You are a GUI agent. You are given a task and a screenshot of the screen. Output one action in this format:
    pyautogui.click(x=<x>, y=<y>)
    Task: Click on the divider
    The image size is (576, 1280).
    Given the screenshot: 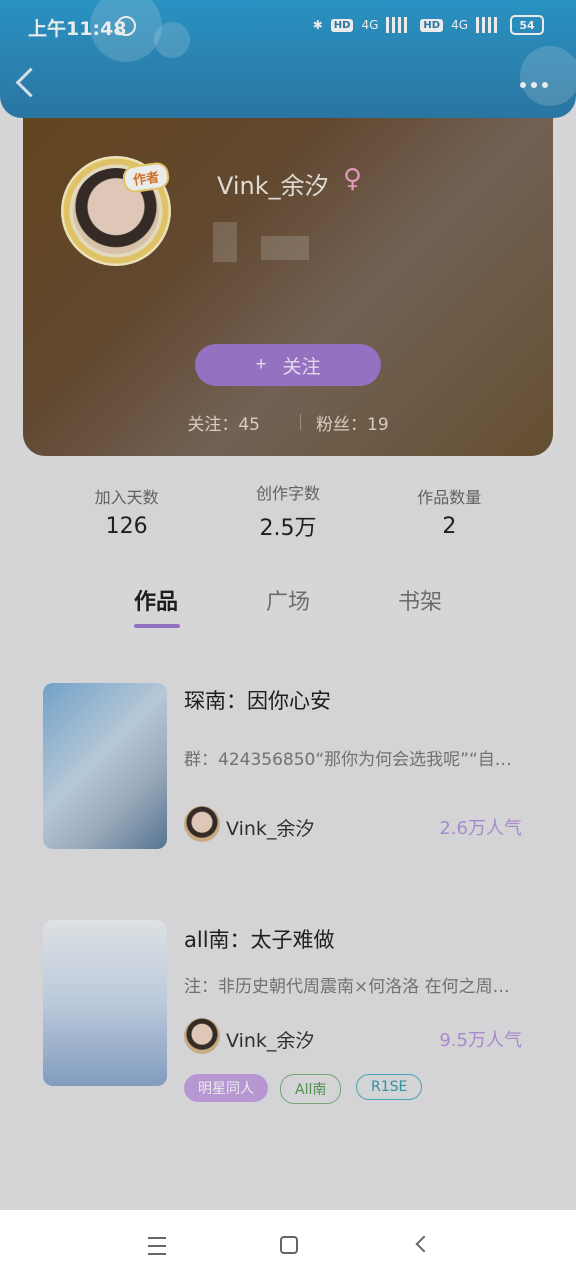 What is the action you would take?
    pyautogui.click(x=300, y=422)
    